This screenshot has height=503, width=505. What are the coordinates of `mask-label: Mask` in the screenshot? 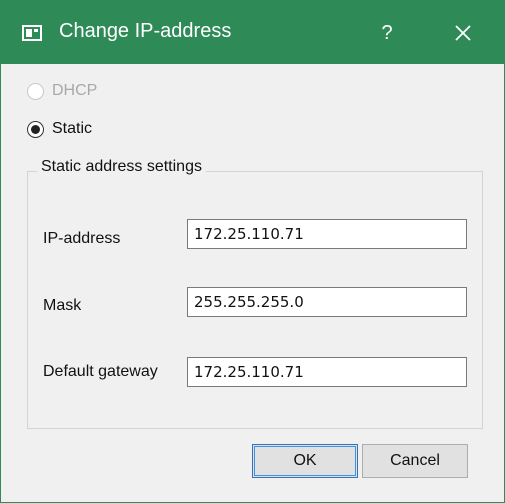 It's located at (62, 305).